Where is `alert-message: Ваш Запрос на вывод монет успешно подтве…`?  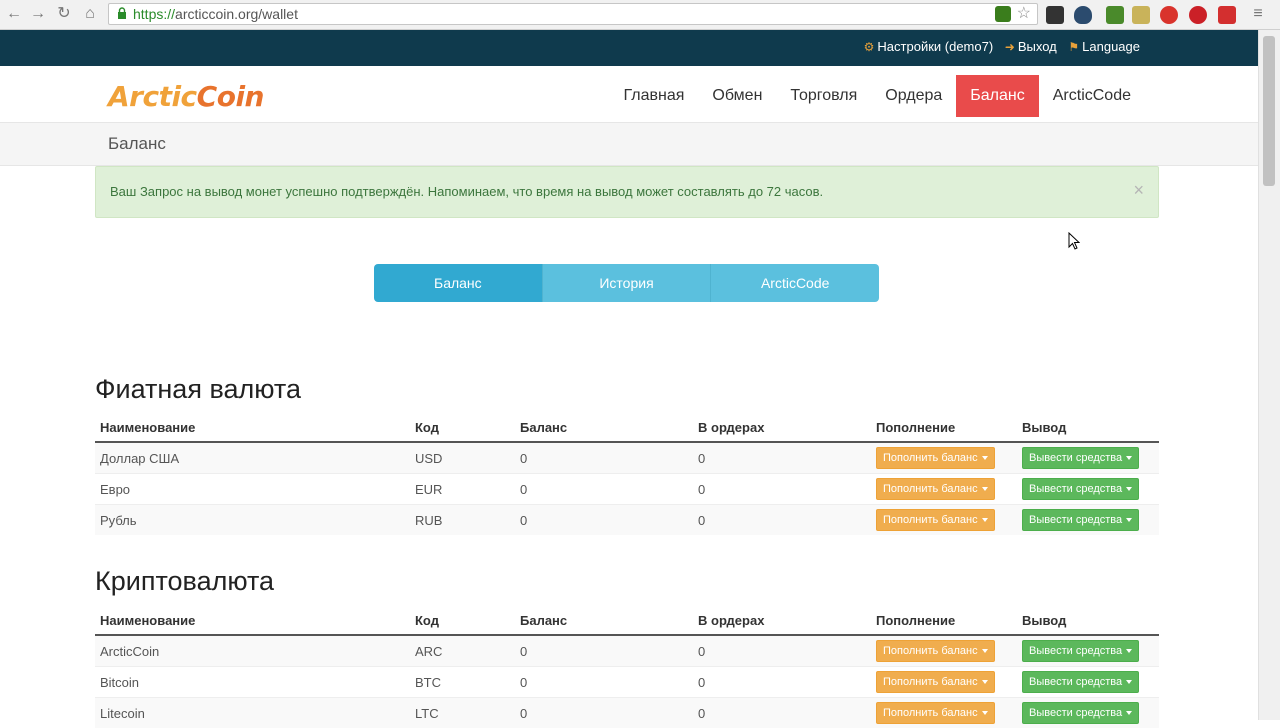
alert-message: Ваш Запрос на вывод монет успешно подтве… is located at coordinates (466, 191).